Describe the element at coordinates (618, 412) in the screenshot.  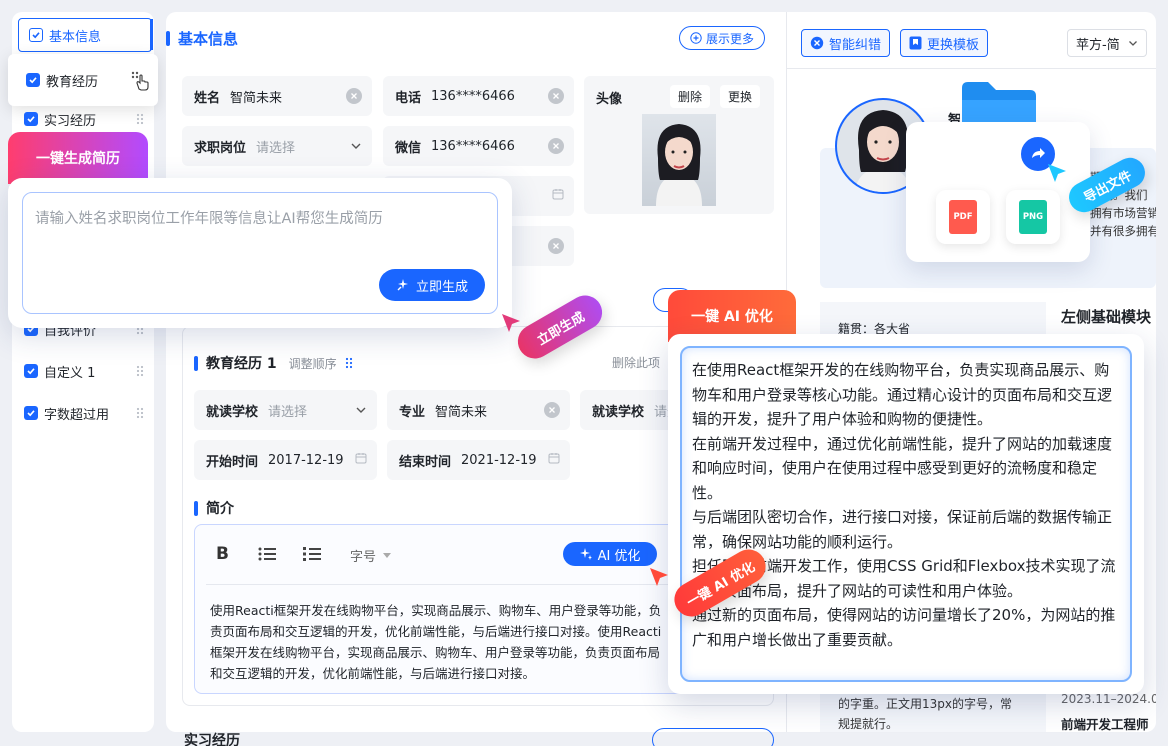
I see `field-label: 就读学校` at that location.